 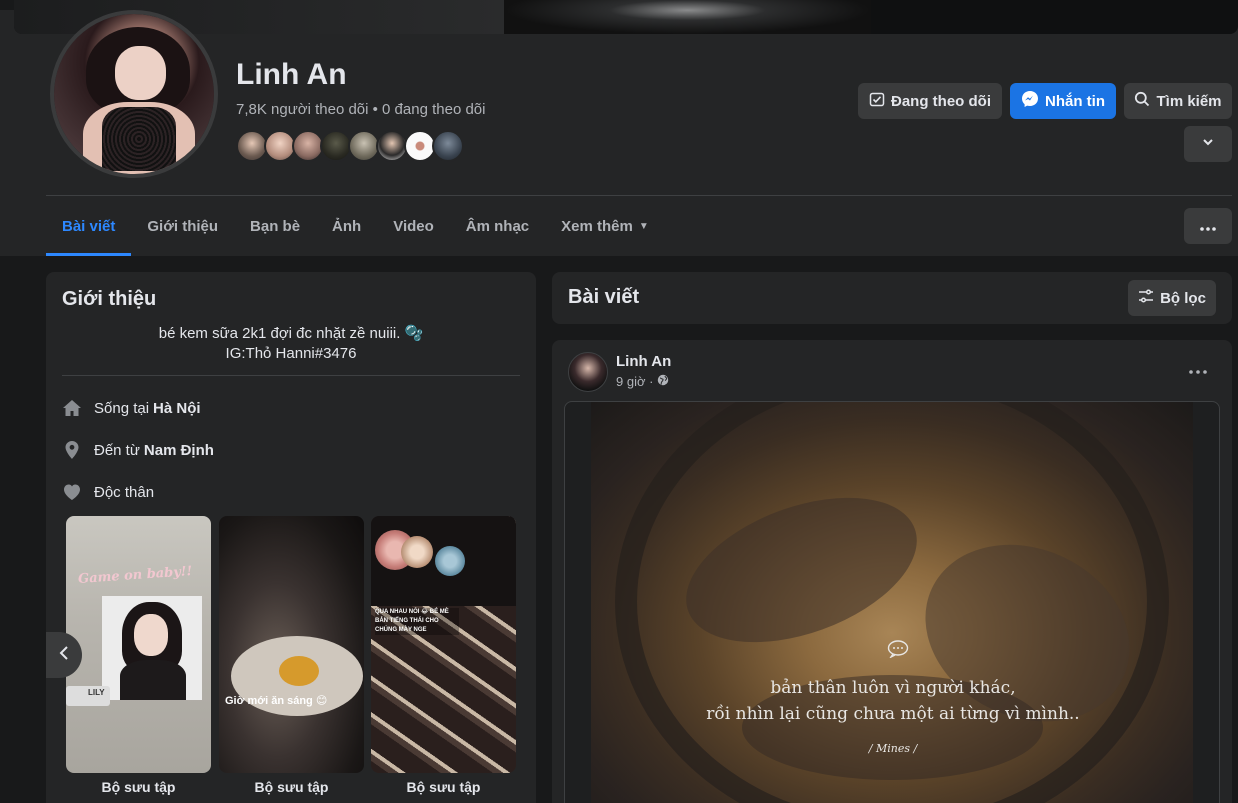 What do you see at coordinates (117, 450) in the screenshot?
I see `from-prefix: Đến từ` at bounding box center [117, 450].